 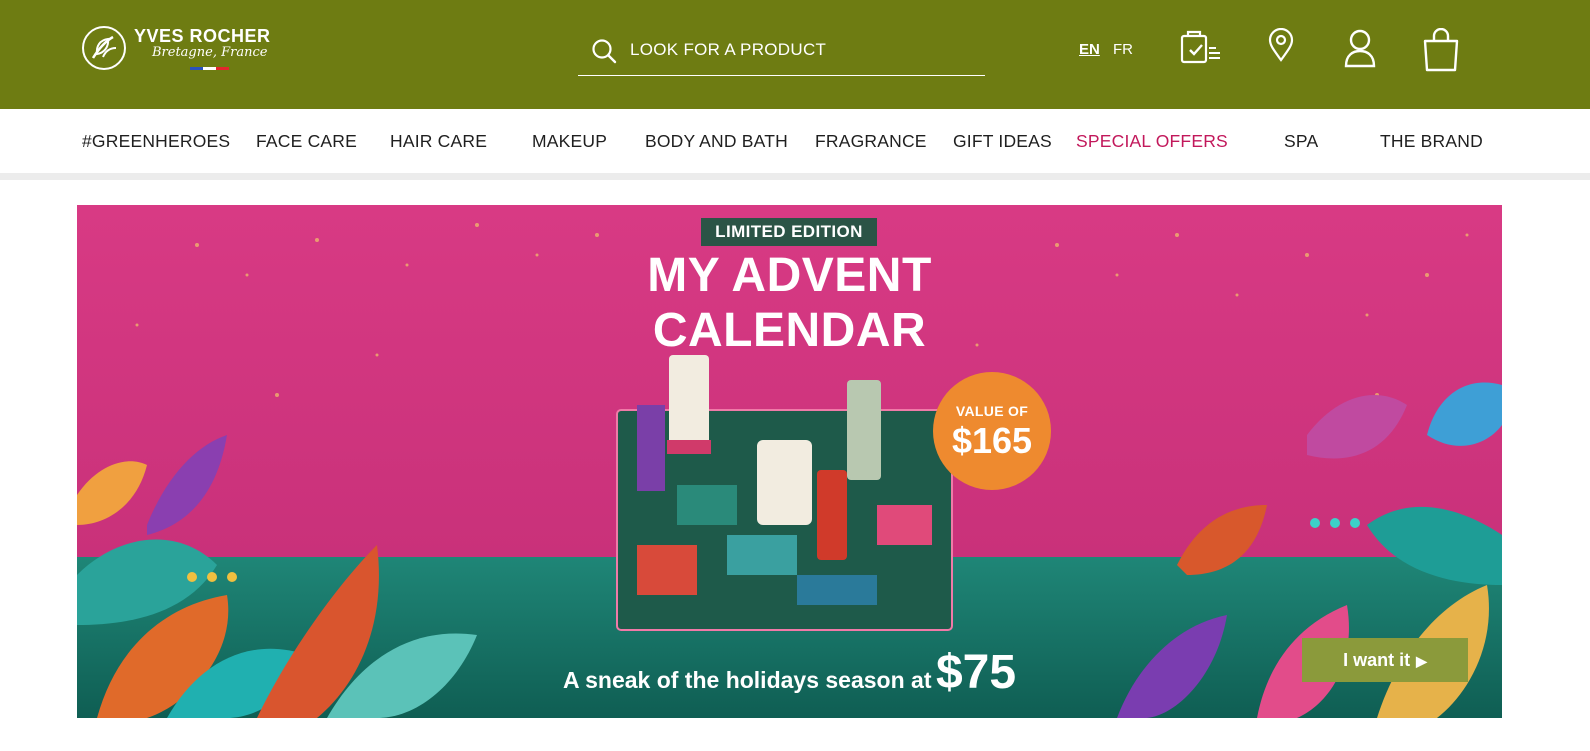 I want to click on cta-label: I want it, so click(x=1377, y=660).